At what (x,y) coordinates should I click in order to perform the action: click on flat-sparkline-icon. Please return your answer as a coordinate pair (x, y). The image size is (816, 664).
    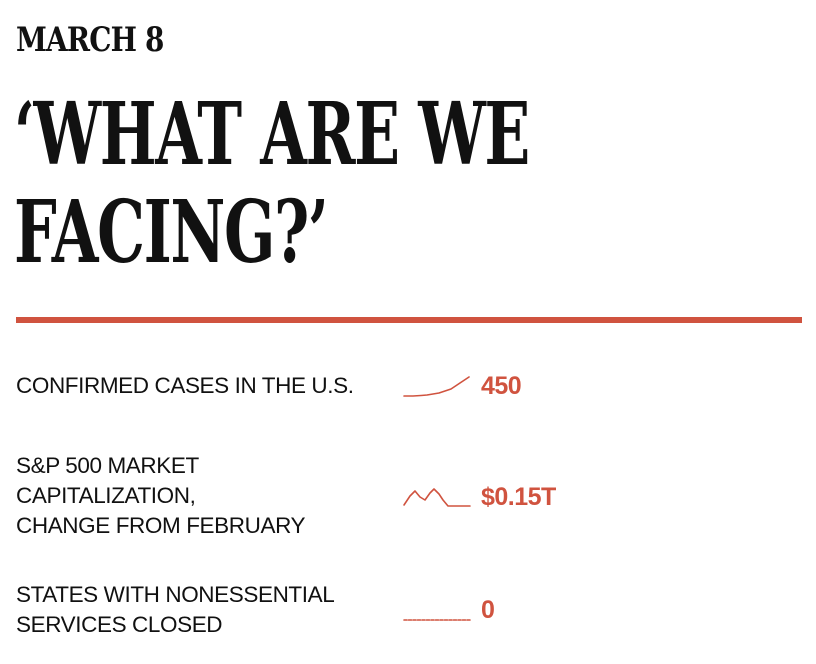
    Looking at the image, I should click on (437, 620).